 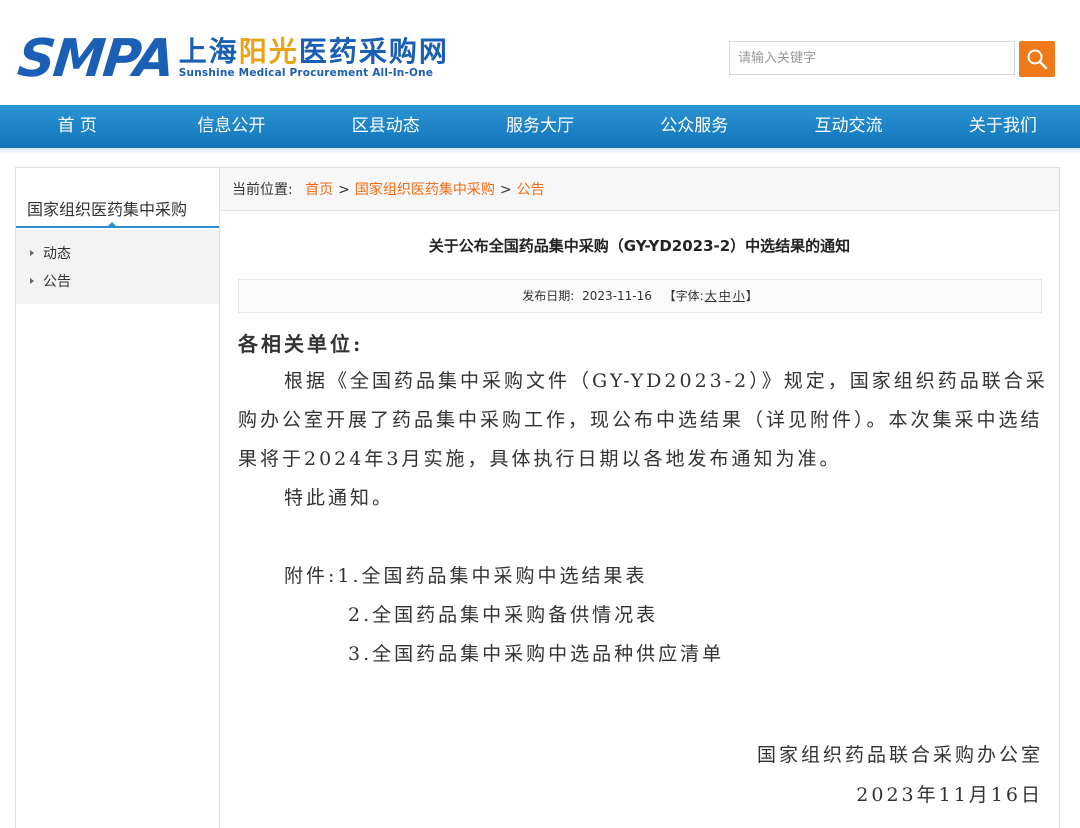 What do you see at coordinates (311, 576) in the screenshot?
I see `attachments-label: 附件:` at bounding box center [311, 576].